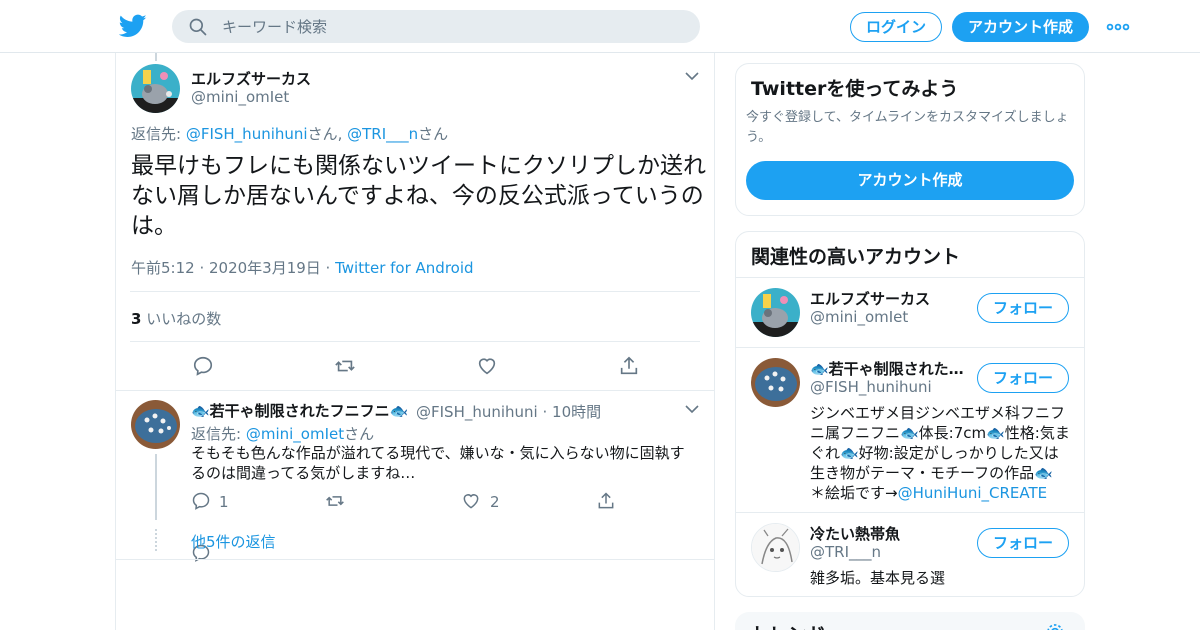 This screenshot has width=1200, height=630. Describe the element at coordinates (1118, 27) in the screenshot. I see `more-options-icon` at that location.